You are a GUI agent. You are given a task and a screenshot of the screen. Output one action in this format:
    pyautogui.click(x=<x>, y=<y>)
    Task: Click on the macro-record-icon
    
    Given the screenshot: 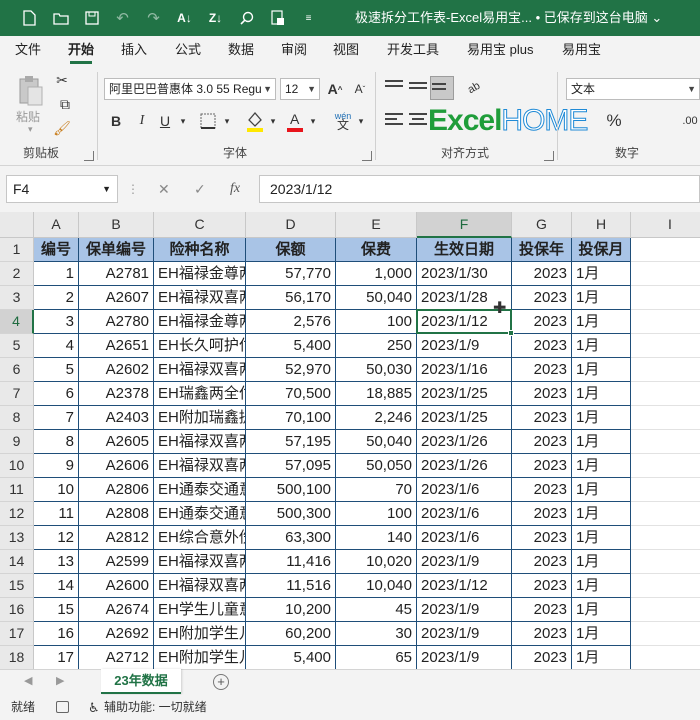 What is the action you would take?
    pyautogui.click(x=62, y=707)
    